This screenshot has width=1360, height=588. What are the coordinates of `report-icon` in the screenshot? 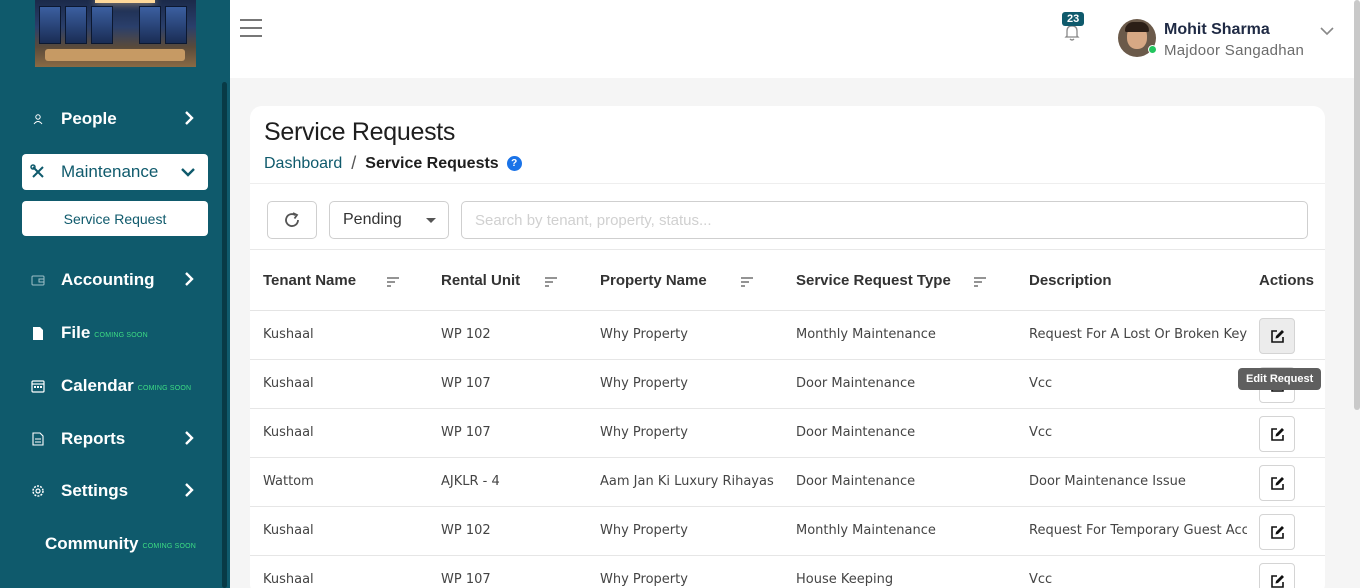 It's located at (38, 439).